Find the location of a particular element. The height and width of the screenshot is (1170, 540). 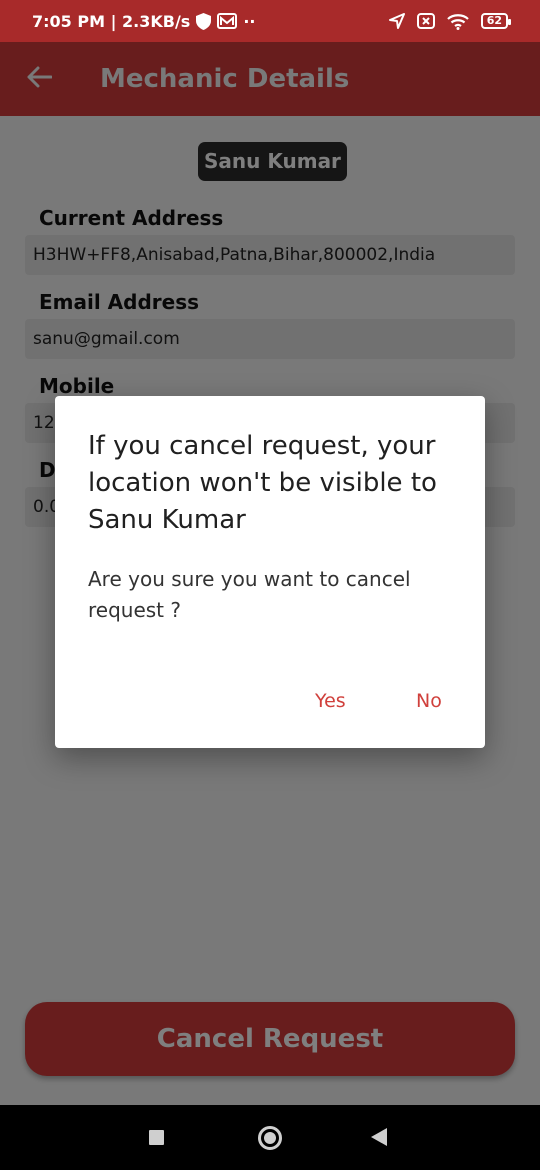

x-box-icon is located at coordinates (425, 21).